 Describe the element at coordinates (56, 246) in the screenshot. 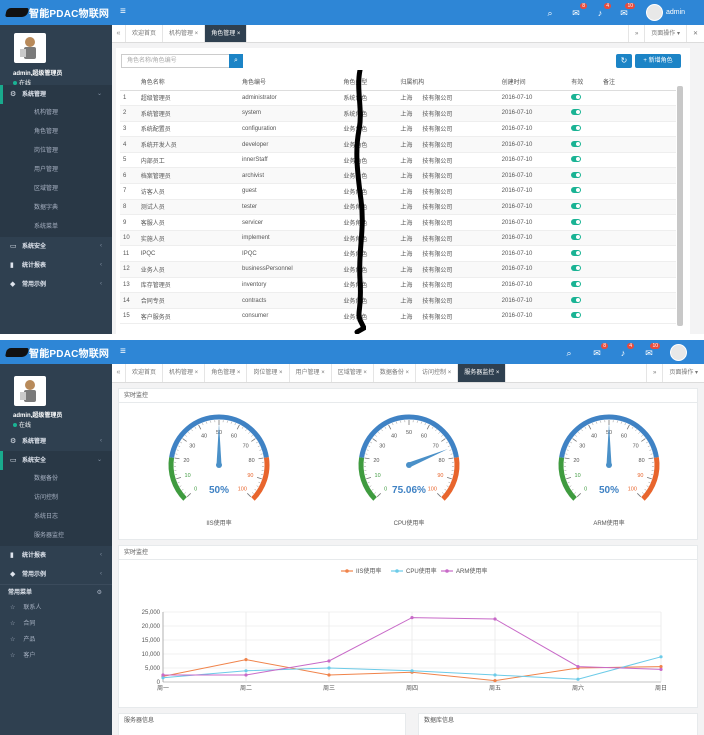

I see `sidebar-item-1: ▭ 系统安全 ‹` at that location.